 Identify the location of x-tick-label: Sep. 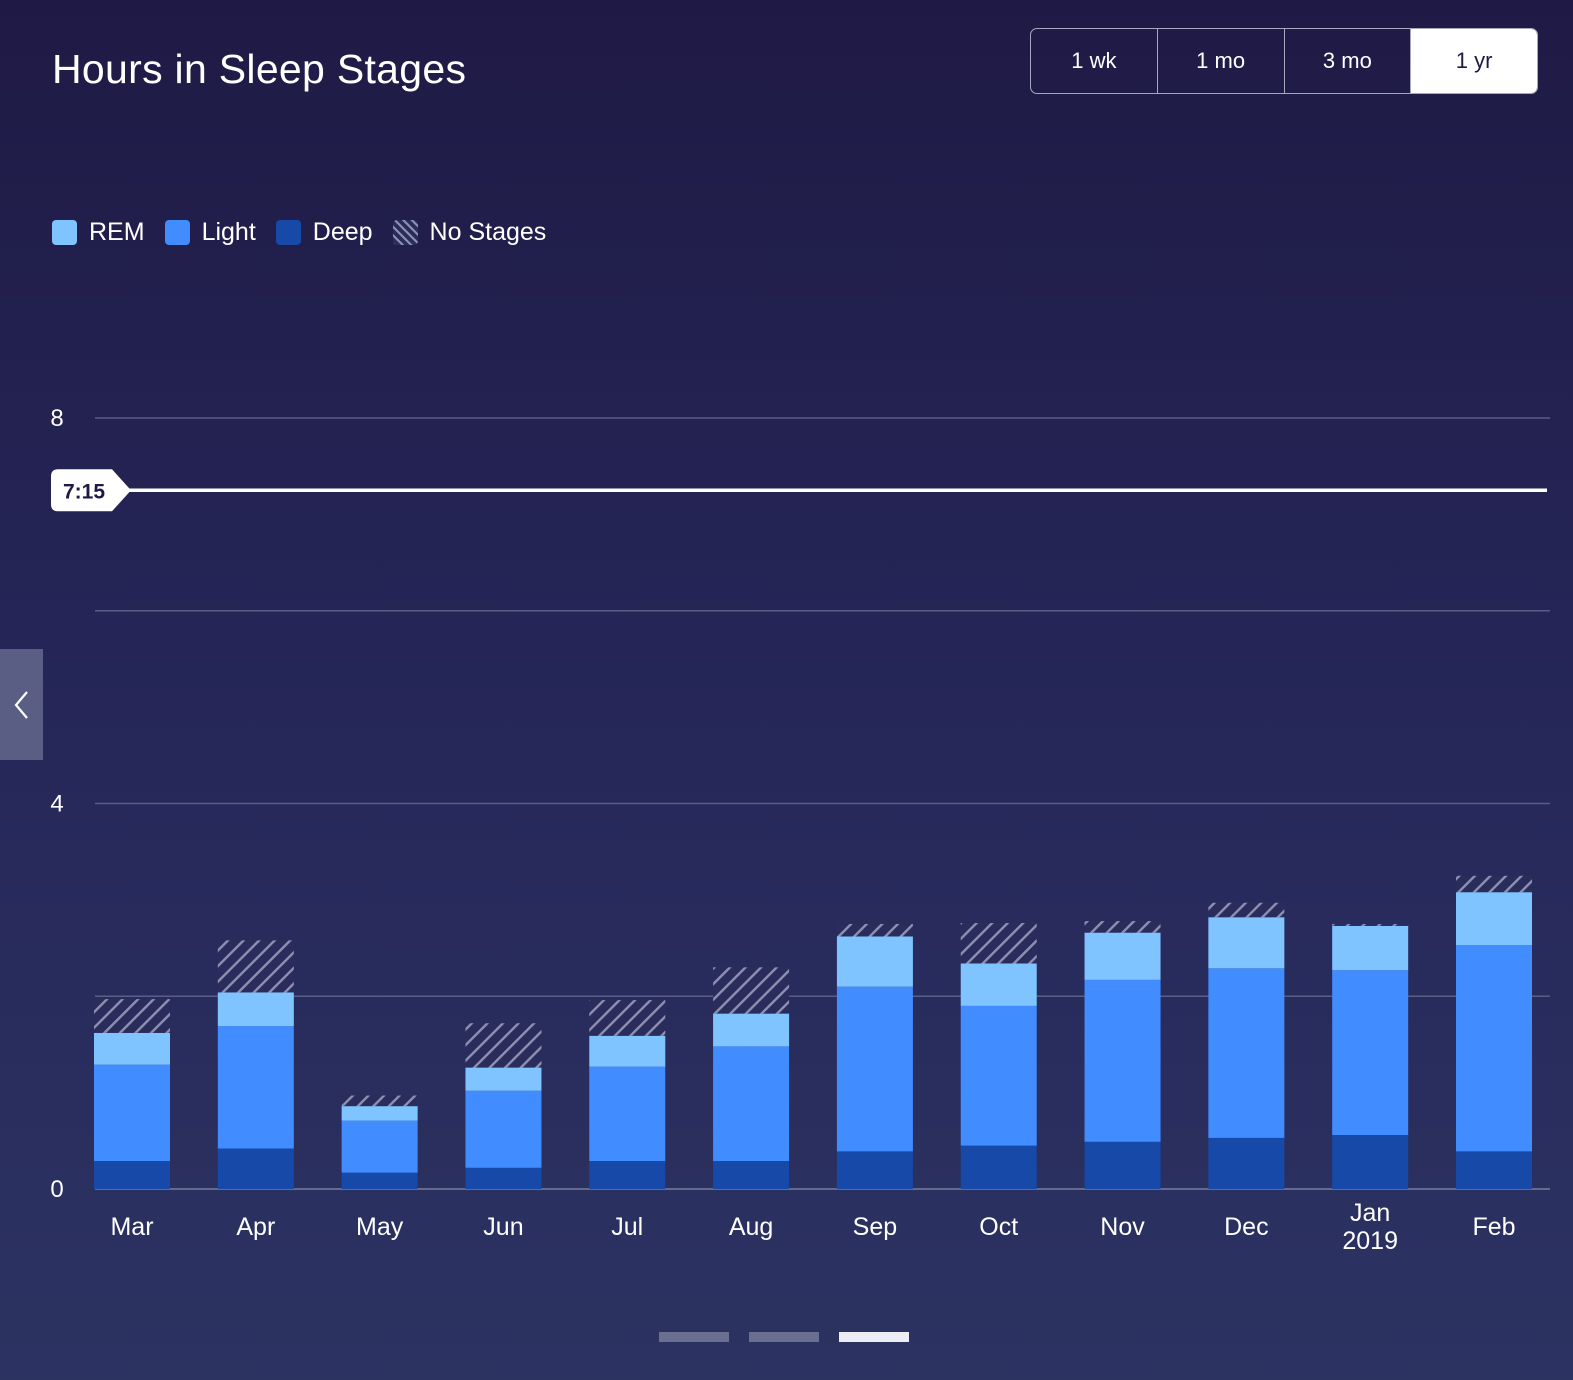
(875, 1227).